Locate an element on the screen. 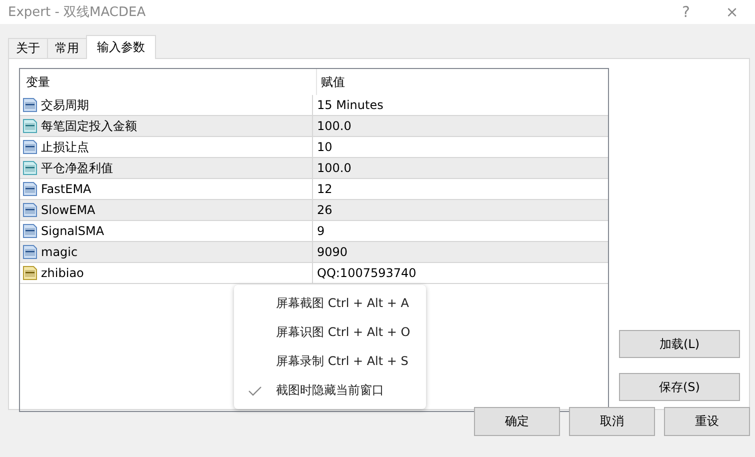 Image resolution: width=755 pixels, height=457 pixels. help-button: ? is located at coordinates (686, 12).